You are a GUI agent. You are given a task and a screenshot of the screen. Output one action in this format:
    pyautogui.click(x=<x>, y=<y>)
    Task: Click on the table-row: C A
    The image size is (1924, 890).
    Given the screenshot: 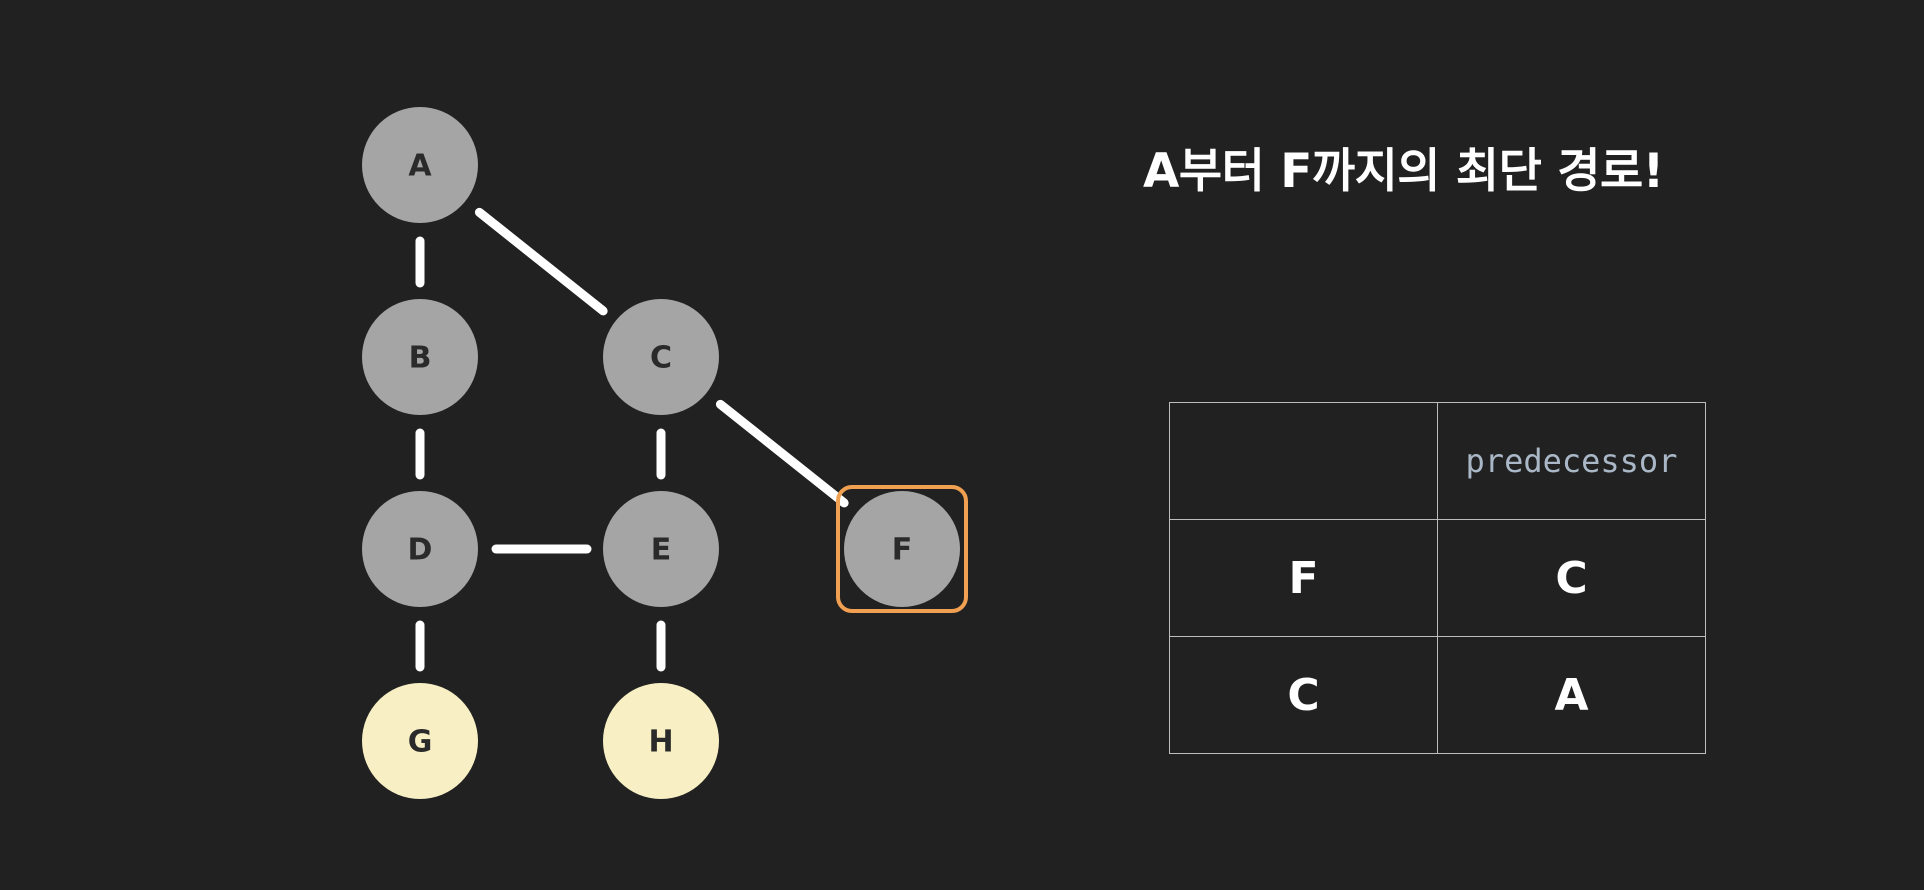 What is the action you would take?
    pyautogui.click(x=1437, y=695)
    